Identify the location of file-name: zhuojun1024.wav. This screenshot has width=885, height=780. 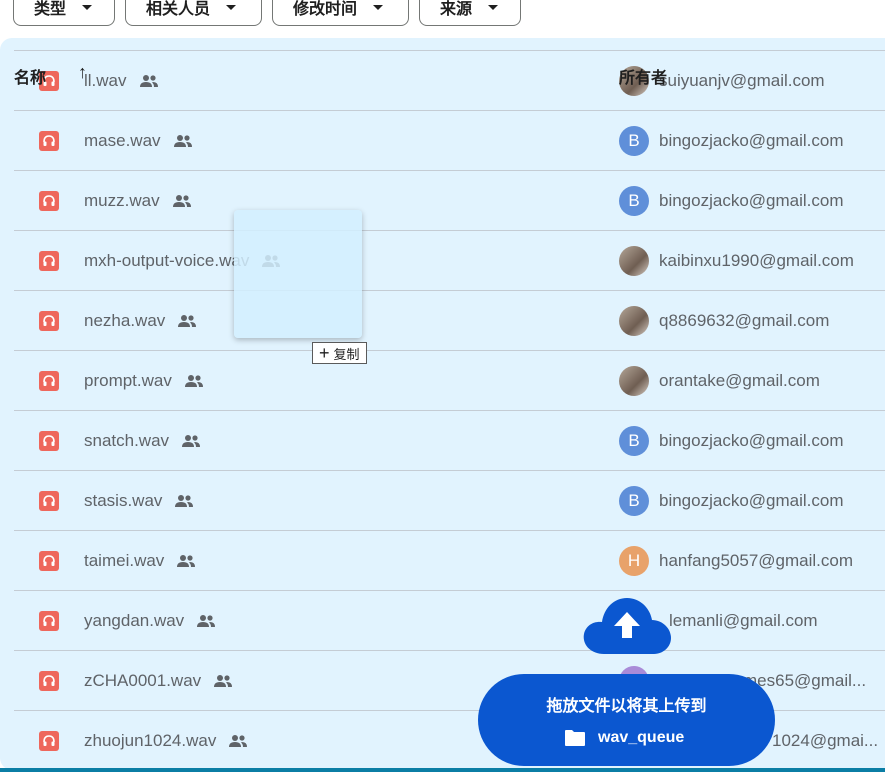
(166, 741).